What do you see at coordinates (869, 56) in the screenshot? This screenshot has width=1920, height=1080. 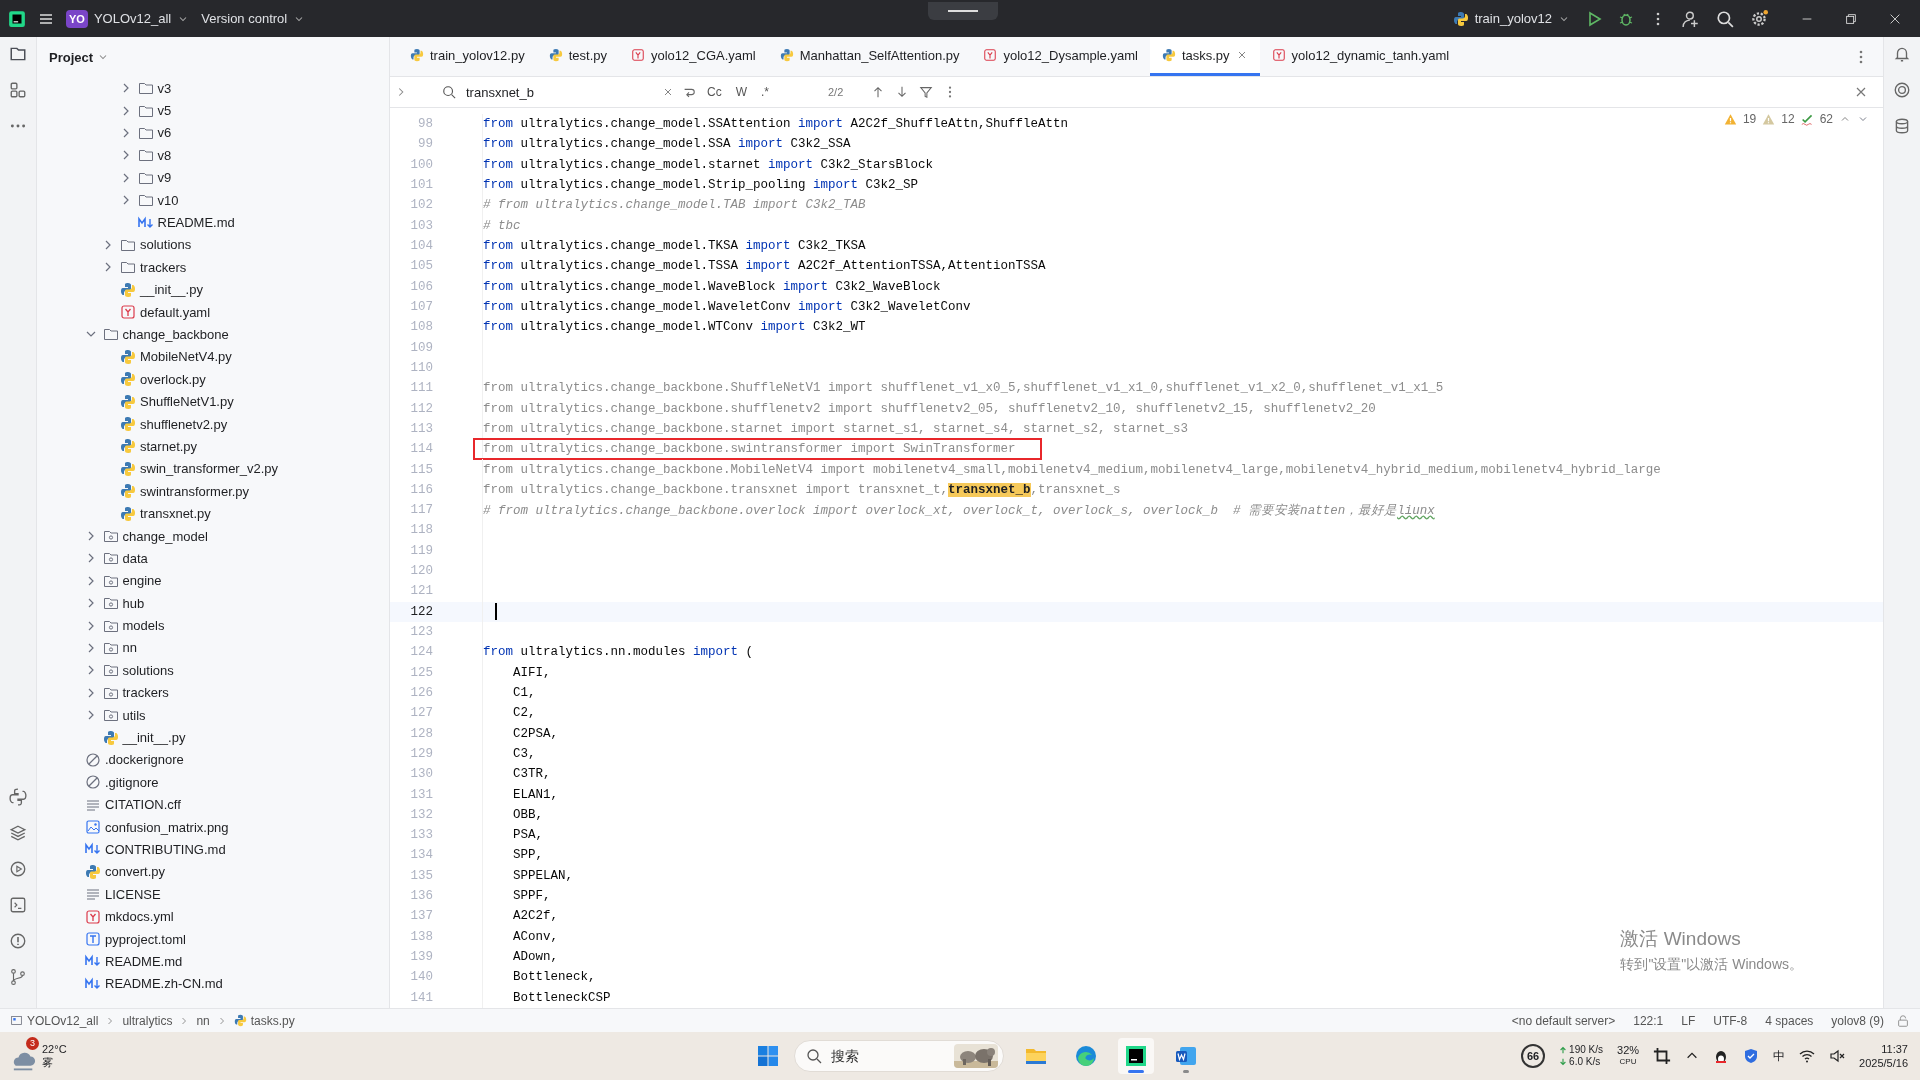 I see `editor-tab: Manhattan_SelfAttention.py` at bounding box center [869, 56].